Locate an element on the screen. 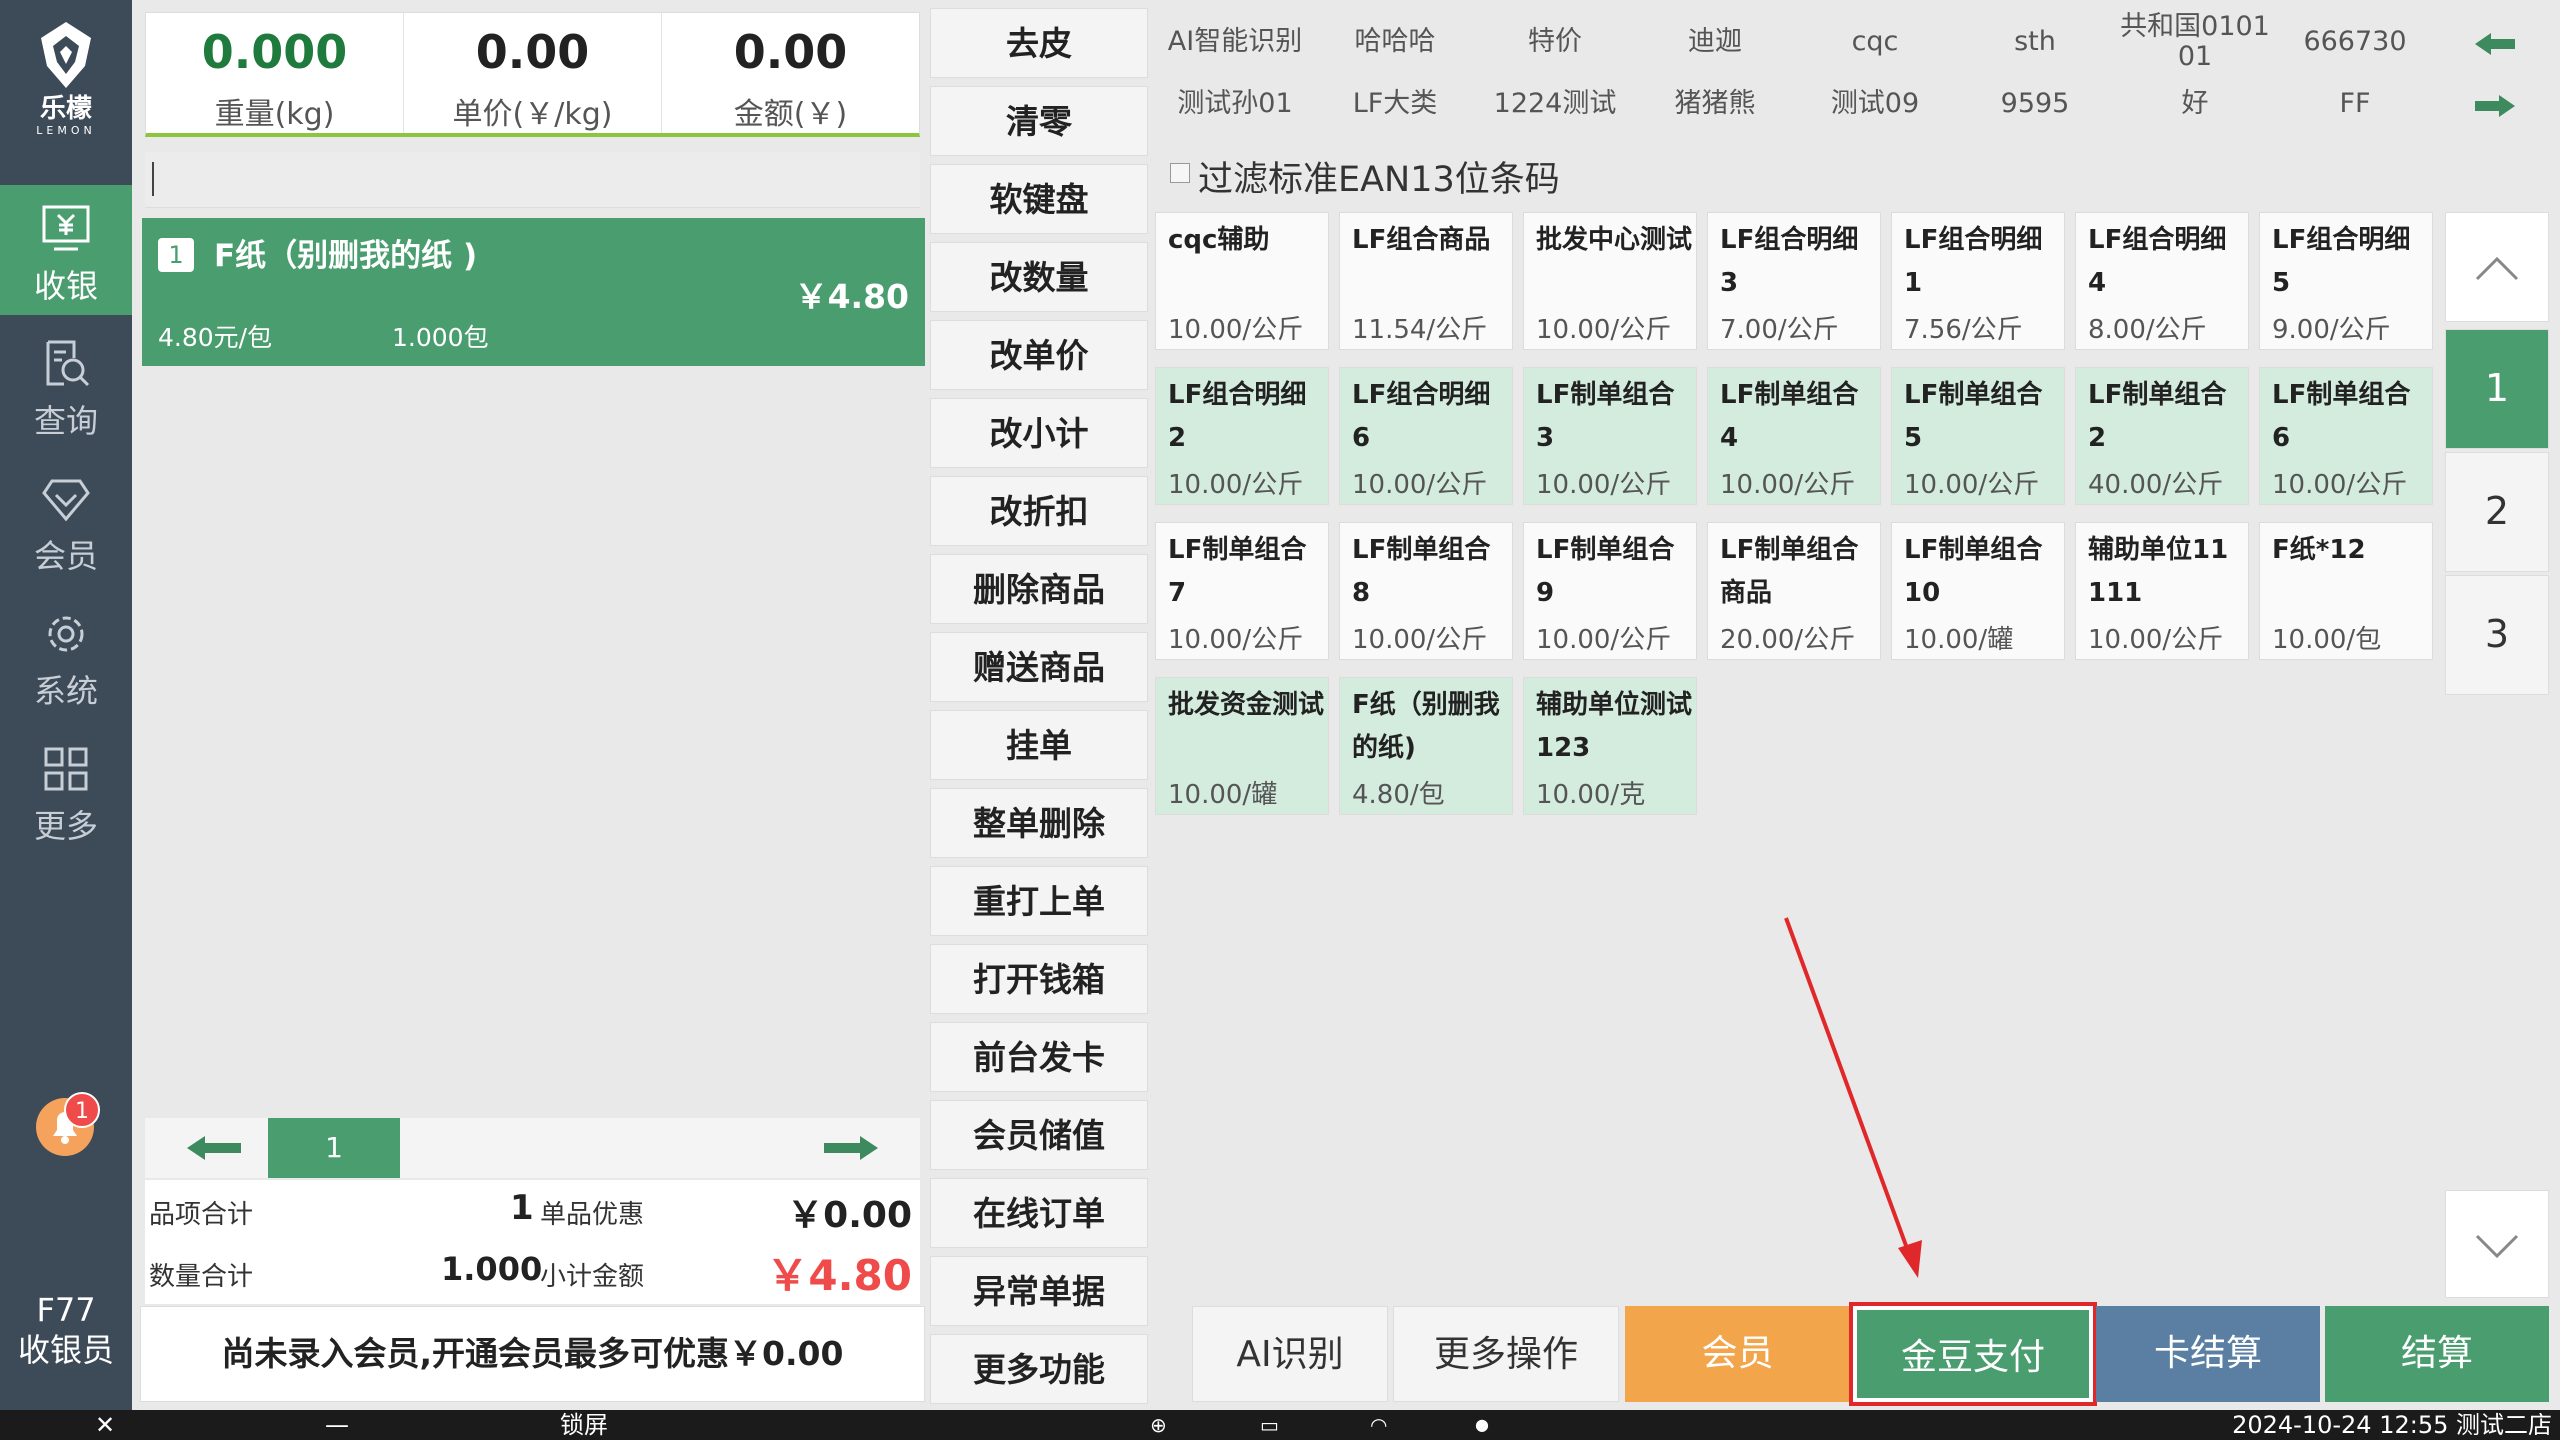 Image resolution: width=2560 pixels, height=1440 pixels. category-next-arrow-icon is located at coordinates (2495, 106).